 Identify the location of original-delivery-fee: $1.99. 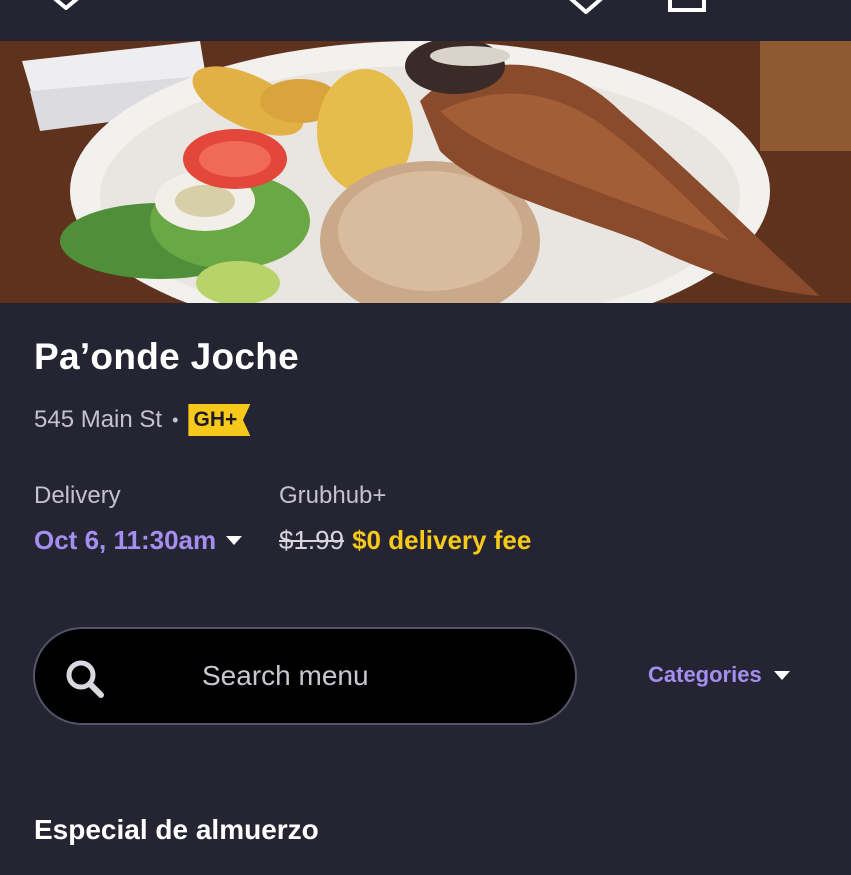
(312, 540).